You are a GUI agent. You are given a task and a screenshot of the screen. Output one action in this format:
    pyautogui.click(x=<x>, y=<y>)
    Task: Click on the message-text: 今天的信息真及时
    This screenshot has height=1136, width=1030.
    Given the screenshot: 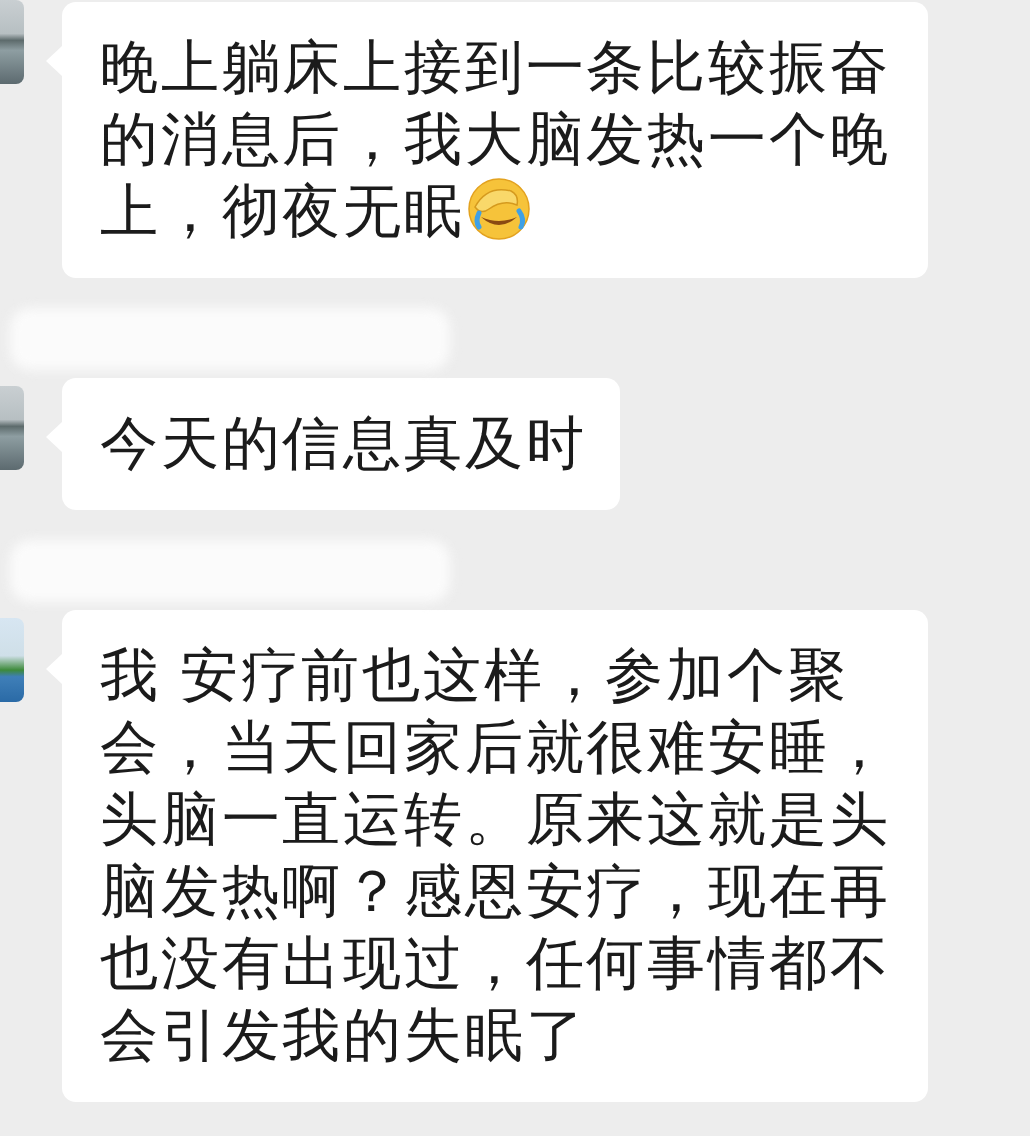 What is the action you would take?
    pyautogui.click(x=343, y=442)
    